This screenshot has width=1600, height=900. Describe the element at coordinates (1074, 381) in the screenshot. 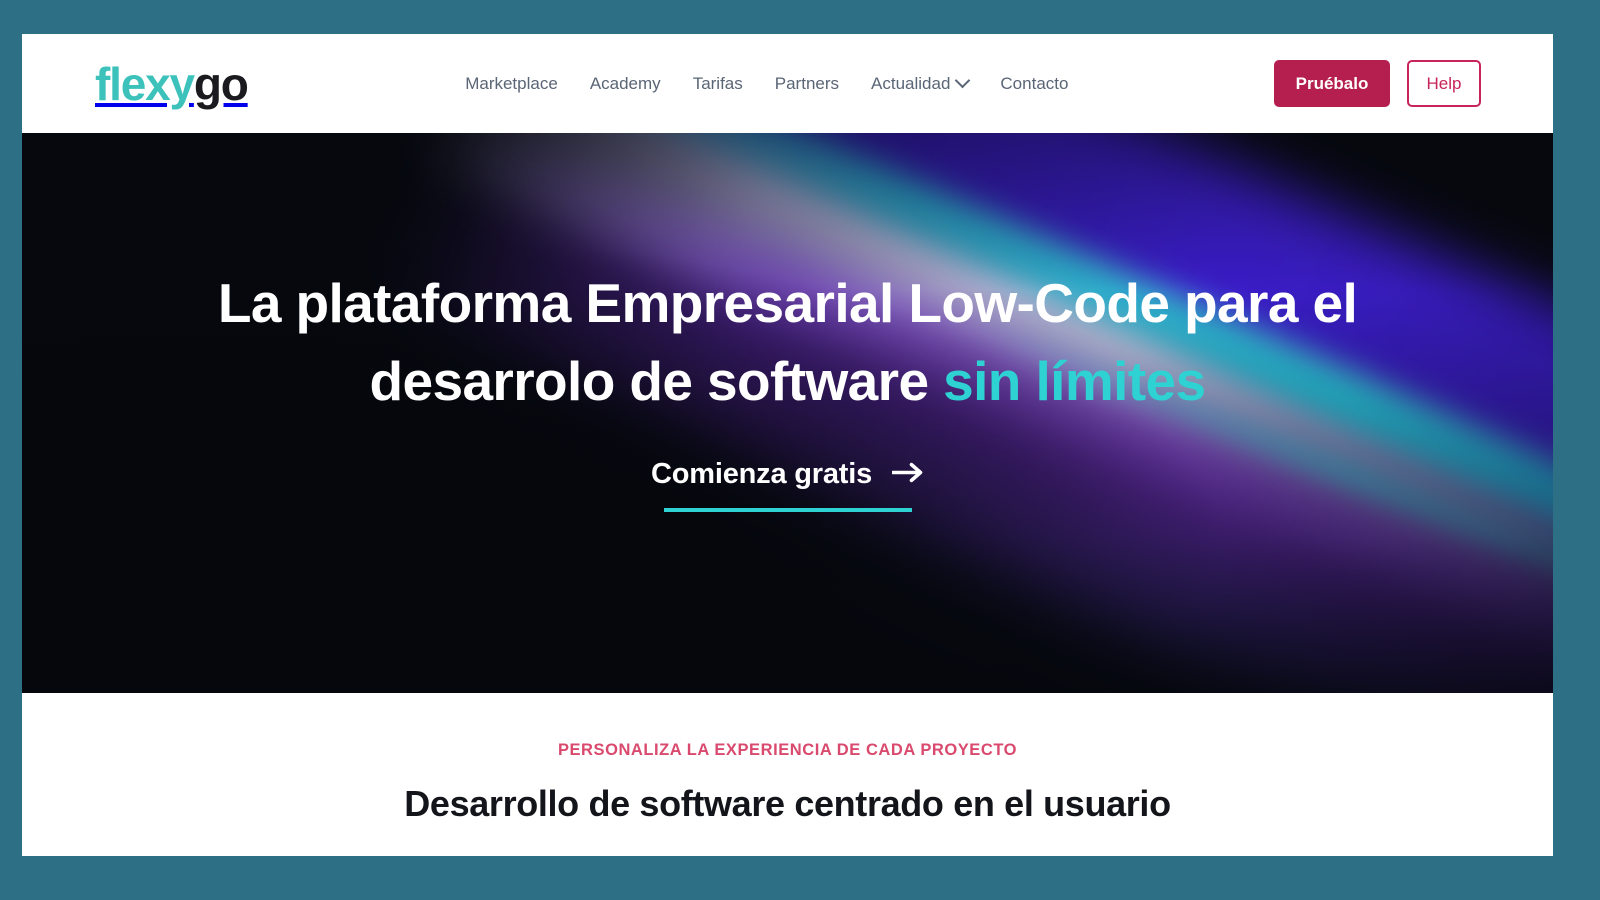

I see `hero-title-accent: sin límites` at that location.